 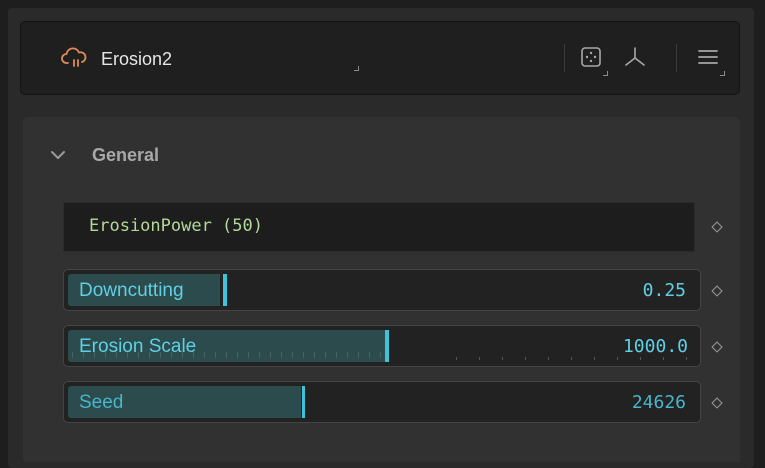 I want to click on downcutting-slider: Downcutting 0.25, so click(x=382, y=290).